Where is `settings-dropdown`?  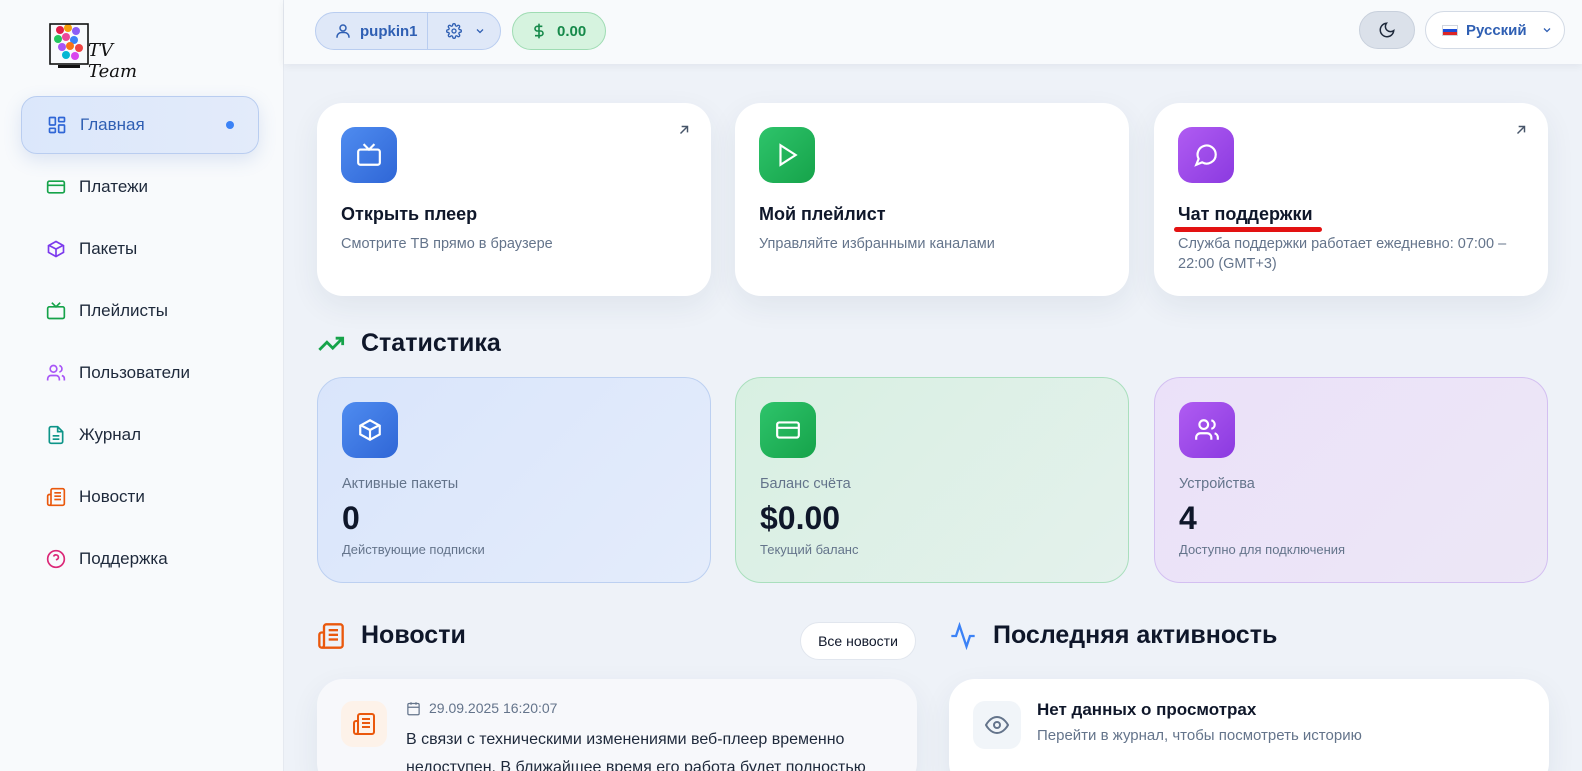 settings-dropdown is located at coordinates (457, 31).